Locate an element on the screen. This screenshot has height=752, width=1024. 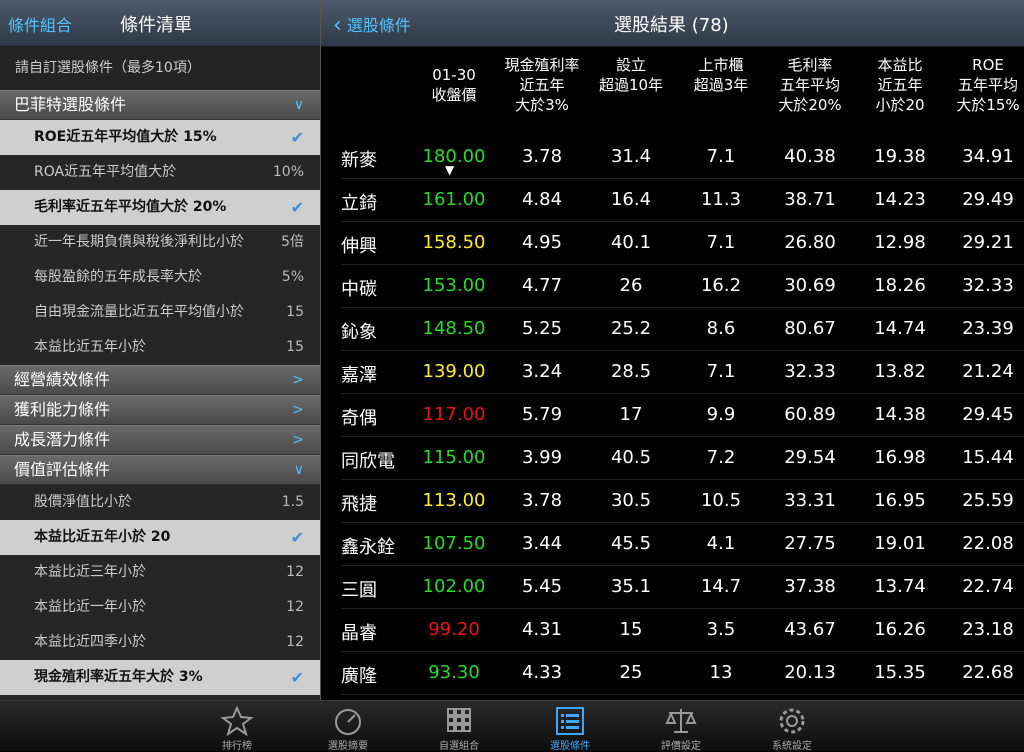
metric-value: 40.5 is located at coordinates (631, 457).